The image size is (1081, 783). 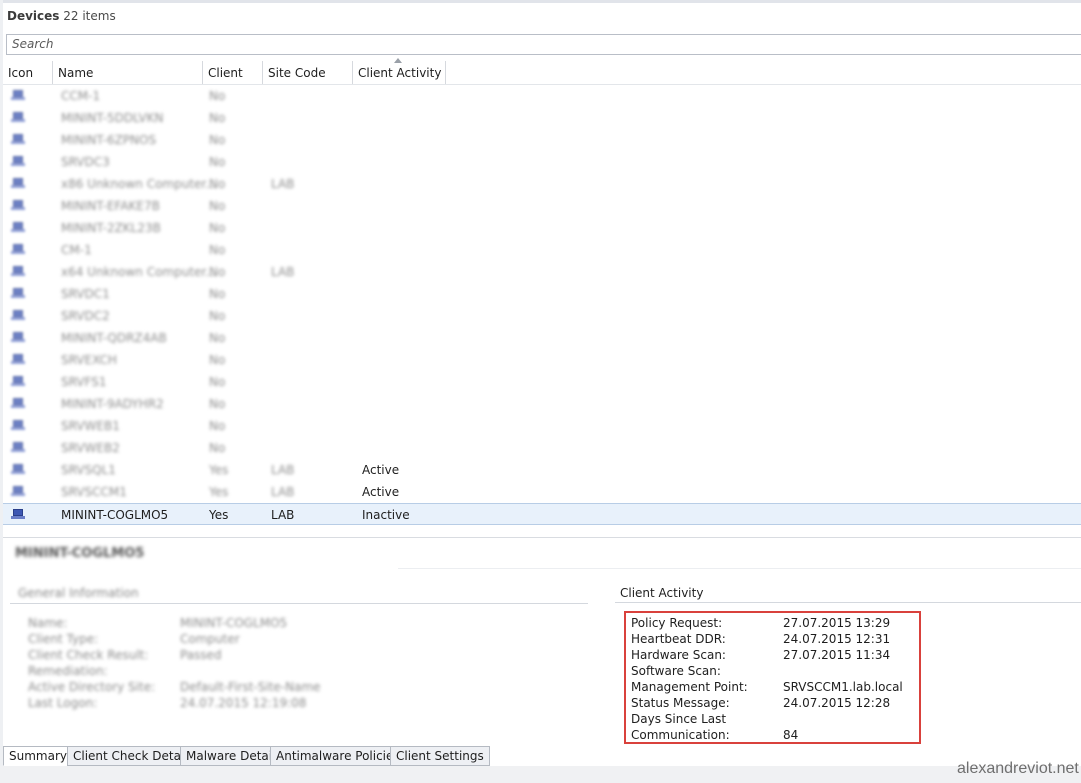 What do you see at coordinates (110, 206) in the screenshot?
I see `device-name: MININT-EFAKE7B` at bounding box center [110, 206].